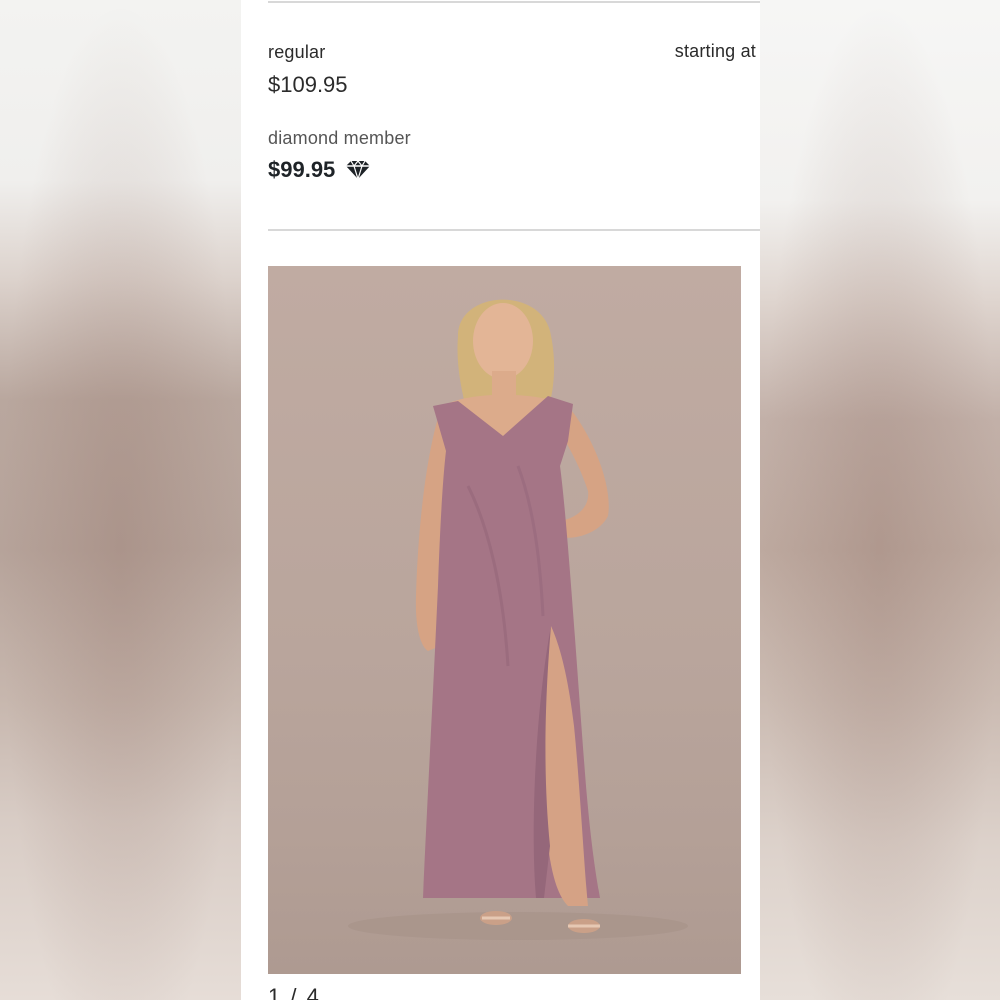 This screenshot has height=1000, width=1000. What do you see at coordinates (339, 138) in the screenshot?
I see `member-price-label: diamond member` at bounding box center [339, 138].